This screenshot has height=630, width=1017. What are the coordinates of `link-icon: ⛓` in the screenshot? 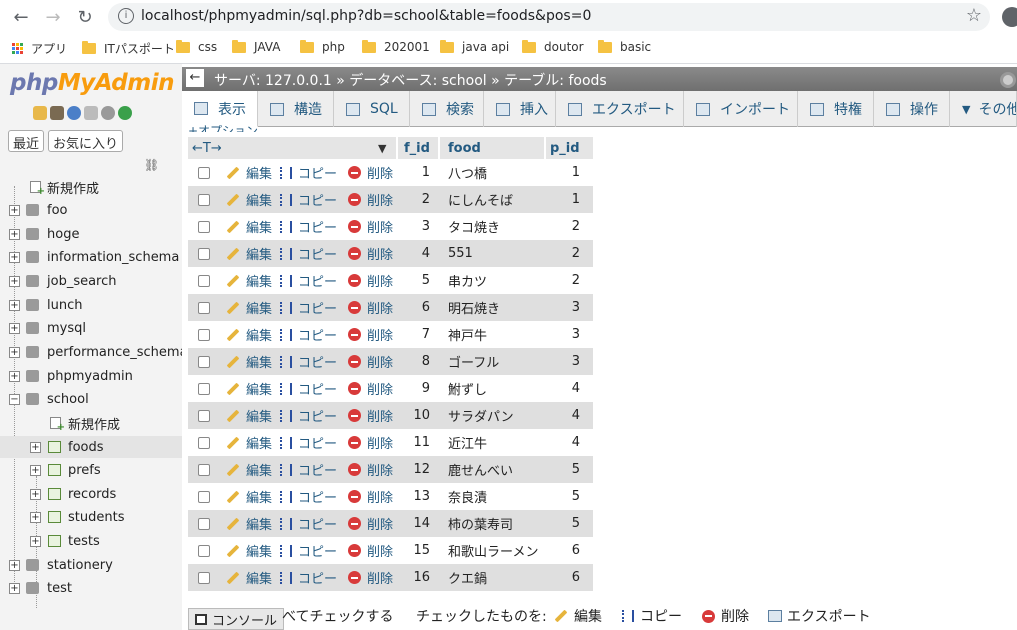 It's located at (151, 165).